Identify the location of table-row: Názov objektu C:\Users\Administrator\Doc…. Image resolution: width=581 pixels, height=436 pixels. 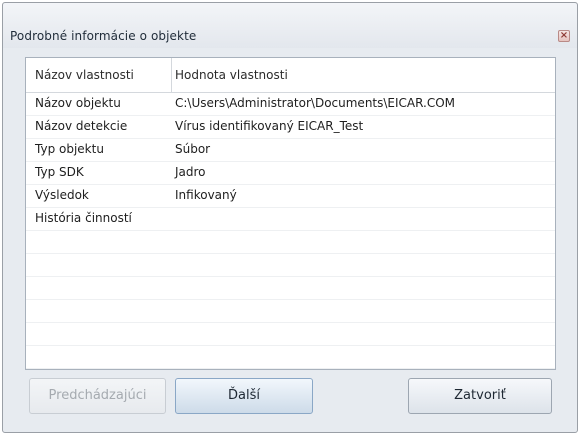
(290, 104).